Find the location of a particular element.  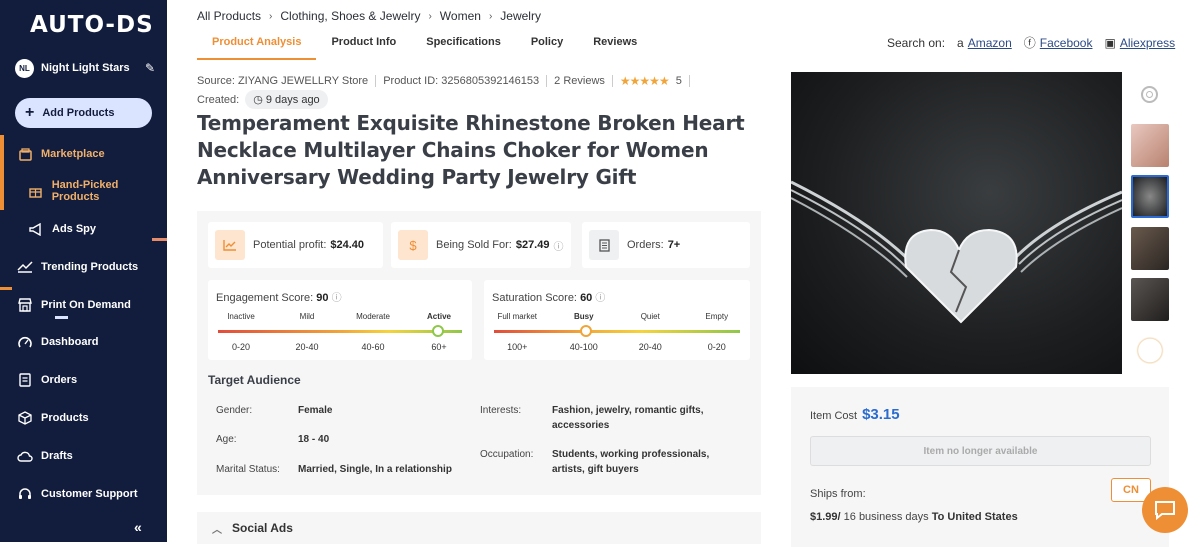

level-label: Quiet is located at coordinates (650, 316).